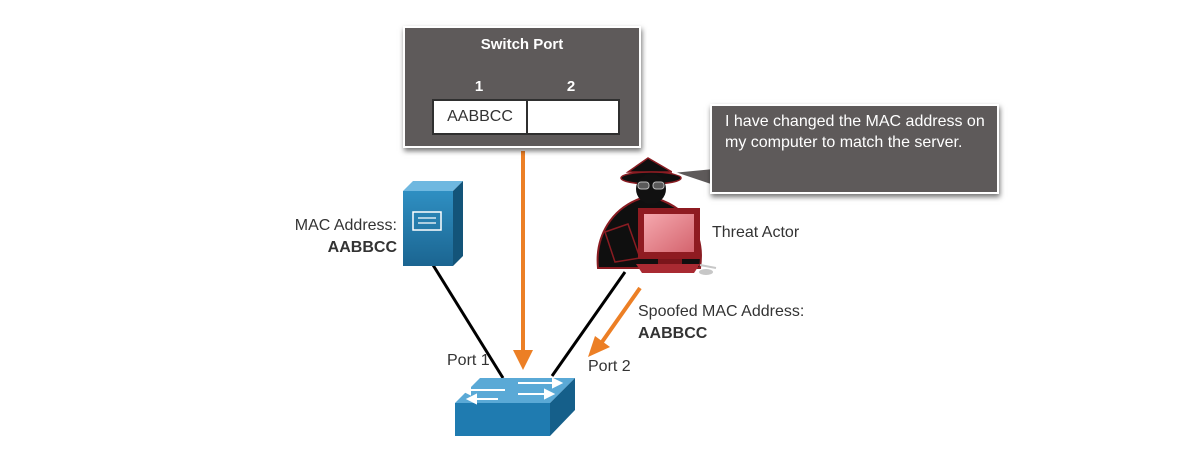  What do you see at coordinates (480, 117) in the screenshot?
I see `port-1-mac-cell: AABBCC` at bounding box center [480, 117].